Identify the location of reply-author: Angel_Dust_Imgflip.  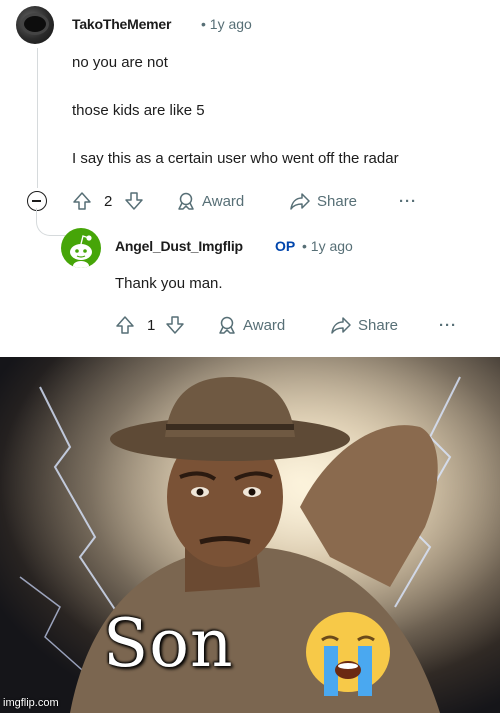
(179, 246).